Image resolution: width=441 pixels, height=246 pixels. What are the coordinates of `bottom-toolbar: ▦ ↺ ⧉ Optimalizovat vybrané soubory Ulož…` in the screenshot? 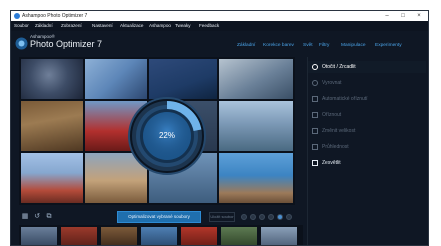 It's located at (161, 217).